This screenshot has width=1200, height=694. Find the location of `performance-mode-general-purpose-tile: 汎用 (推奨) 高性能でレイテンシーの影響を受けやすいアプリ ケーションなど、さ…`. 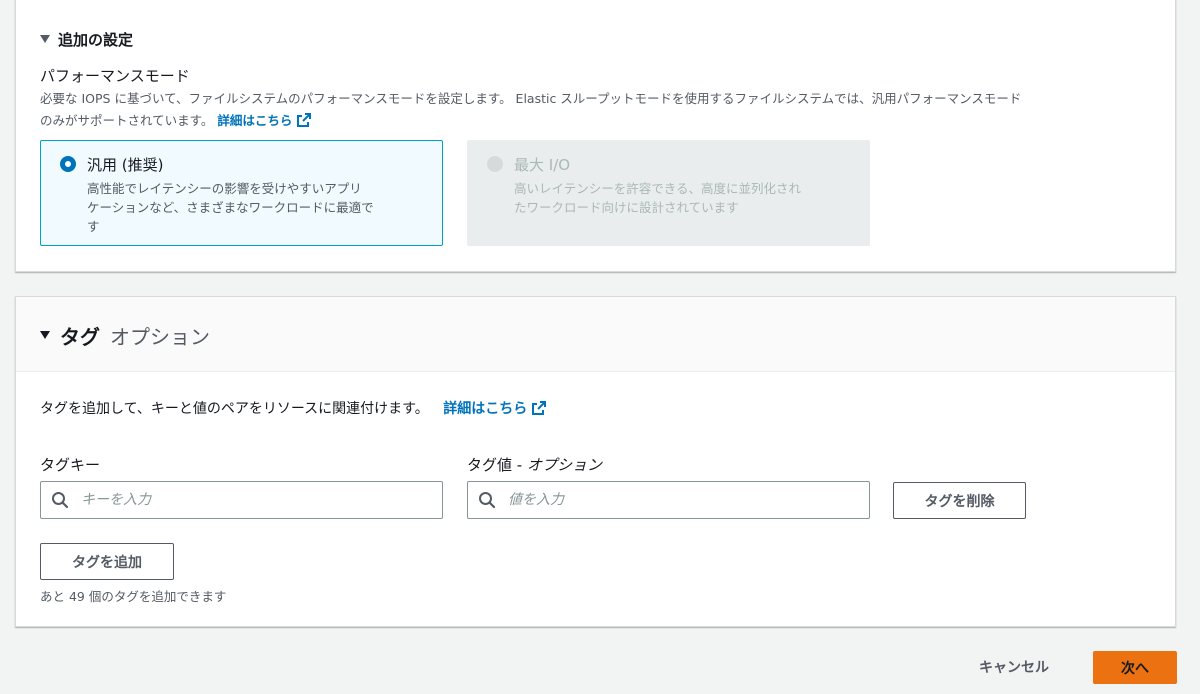

performance-mode-general-purpose-tile: 汎用 (推奨) 高性能でレイテンシーの影響を受けやすいアプリ ケーションなど、さ… is located at coordinates (241, 193).